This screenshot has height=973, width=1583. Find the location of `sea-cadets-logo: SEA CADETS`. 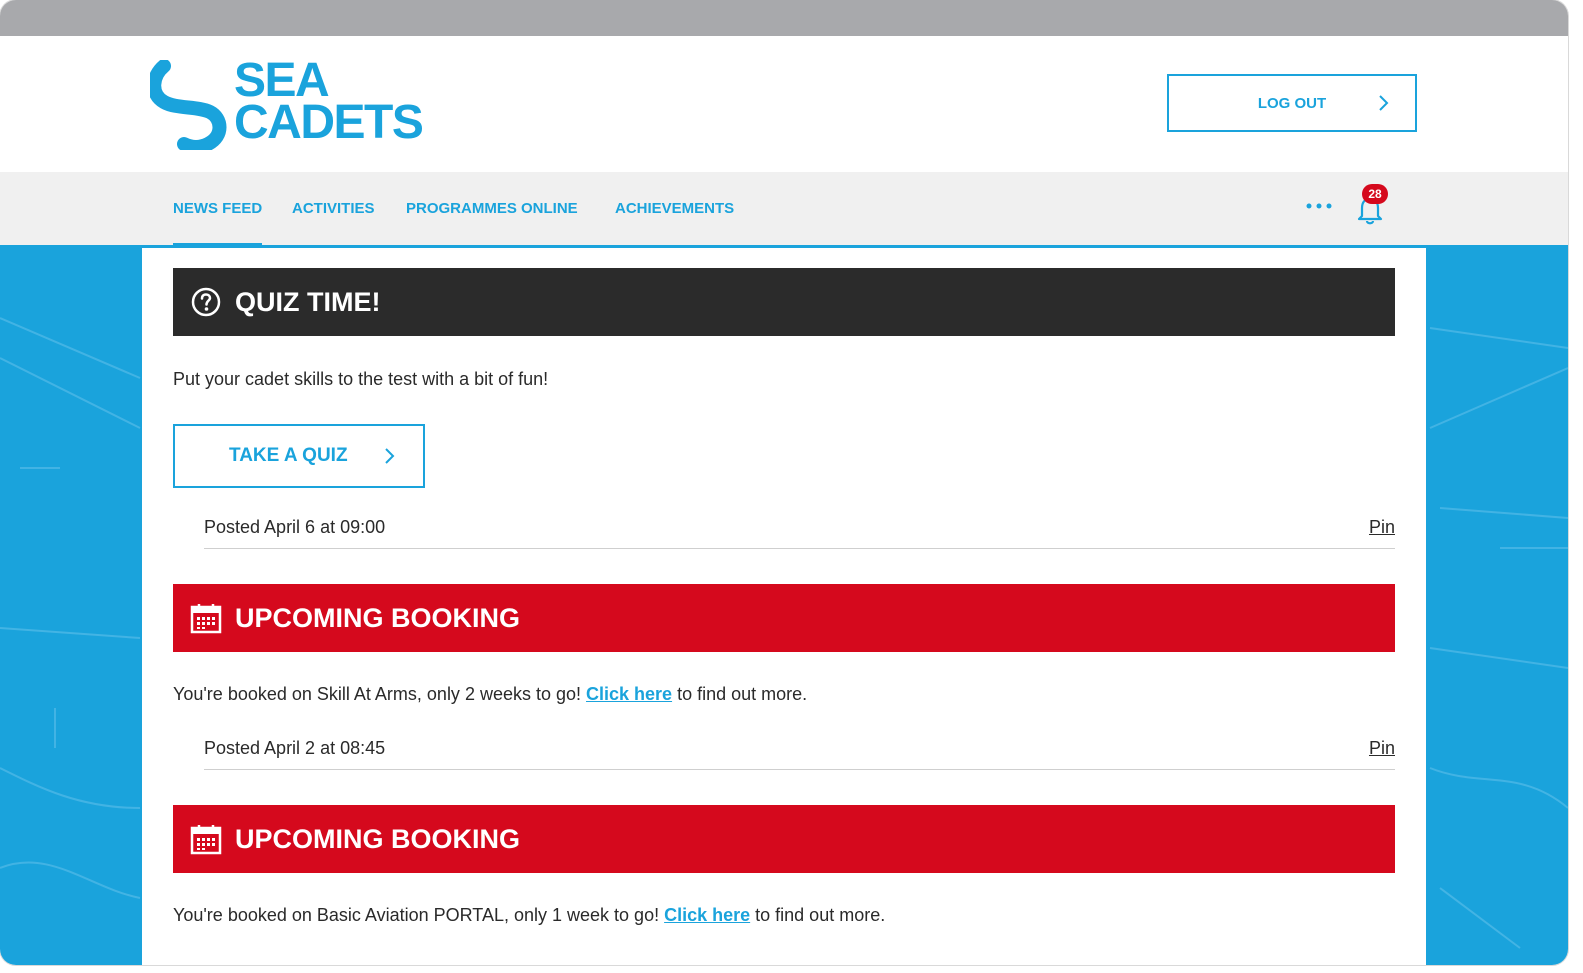

sea-cadets-logo: SEA CADETS is located at coordinates (300, 103).